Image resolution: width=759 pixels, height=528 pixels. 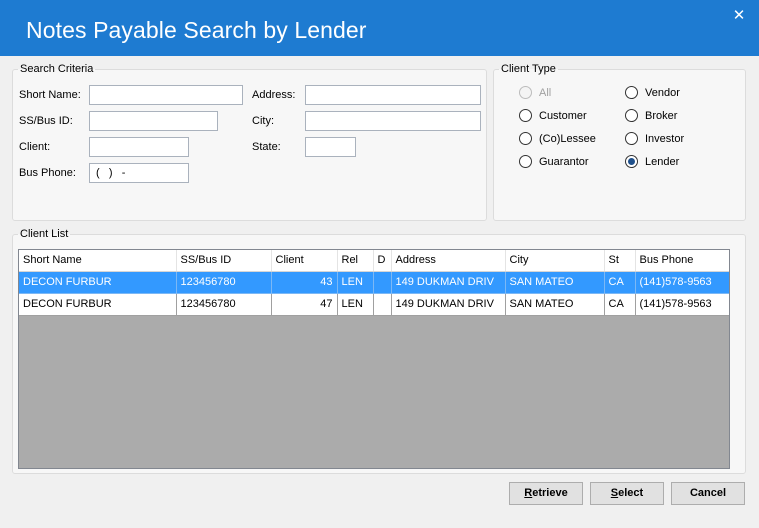 I want to click on client-type-radio-guarantor: Guarantor, so click(x=554, y=161).